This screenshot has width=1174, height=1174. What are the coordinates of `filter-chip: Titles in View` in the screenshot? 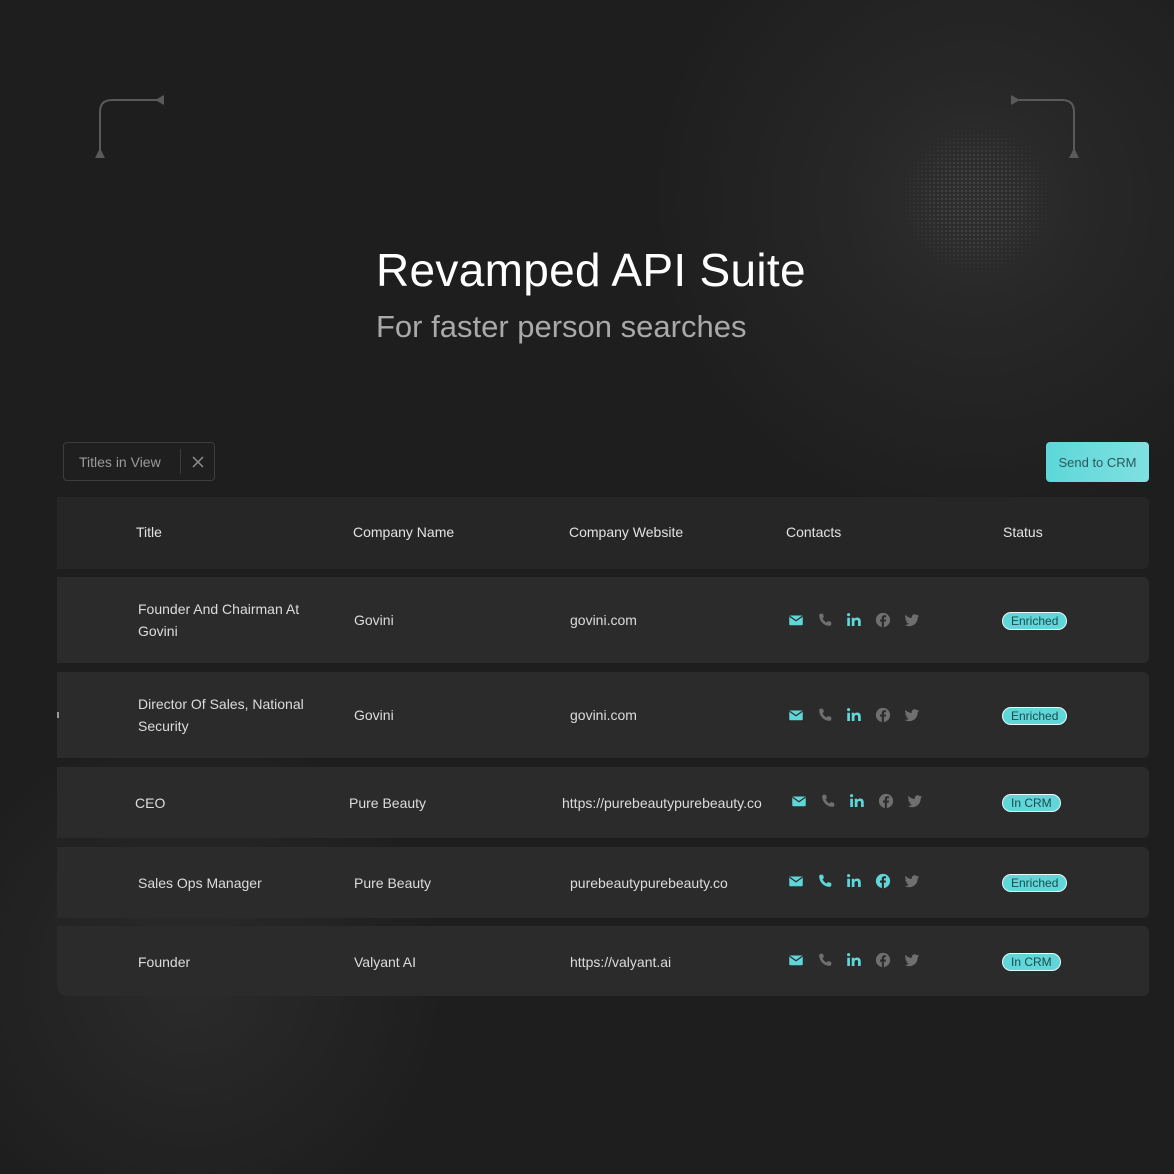 It's located at (139, 461).